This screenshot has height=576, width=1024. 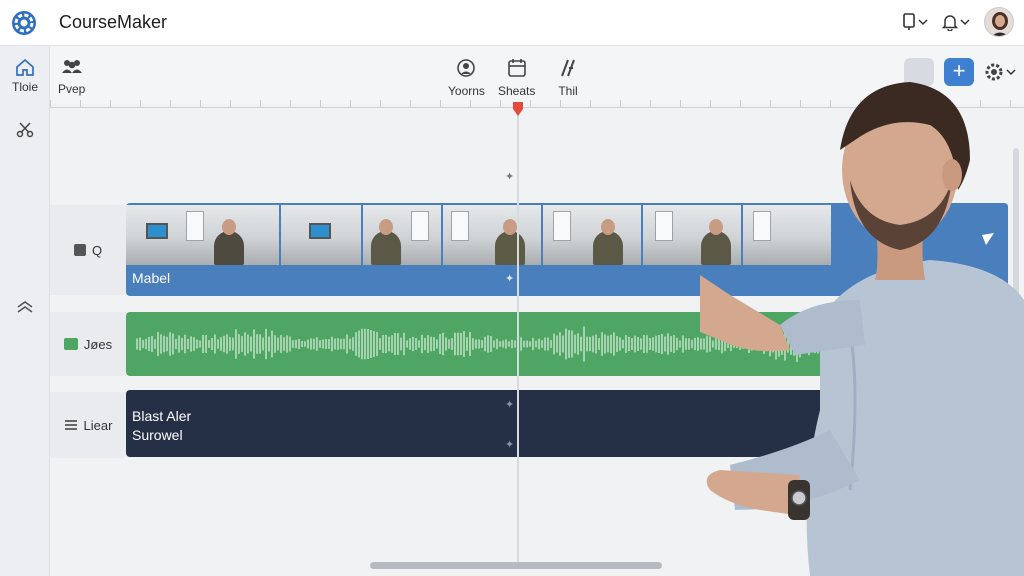 I want to click on rail-item-tools, so click(x=25, y=129).